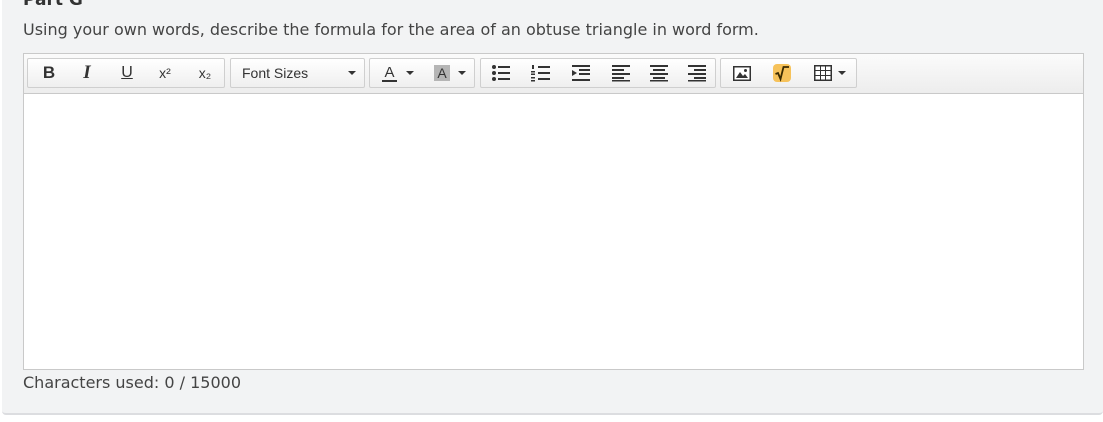 The height and width of the screenshot is (422, 1103). I want to click on bullet-list-icon, so click(501, 73).